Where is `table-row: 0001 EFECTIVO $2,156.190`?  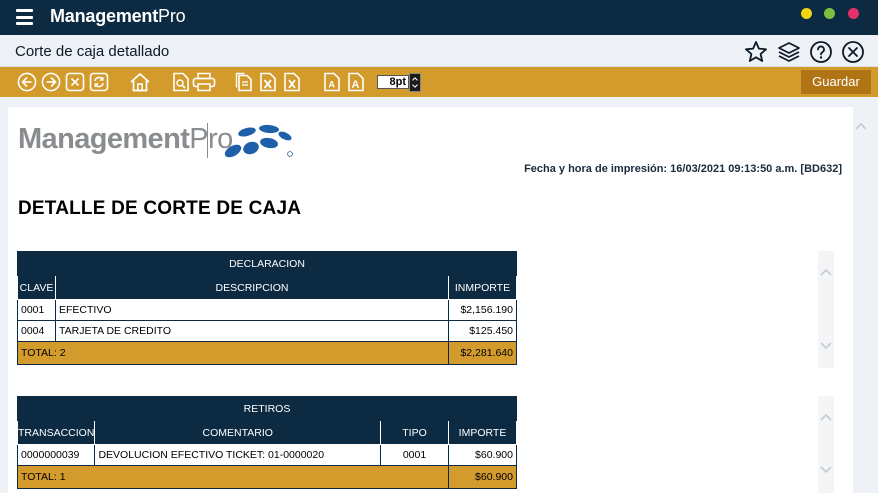 table-row: 0001 EFECTIVO $2,156.190 is located at coordinates (267, 310).